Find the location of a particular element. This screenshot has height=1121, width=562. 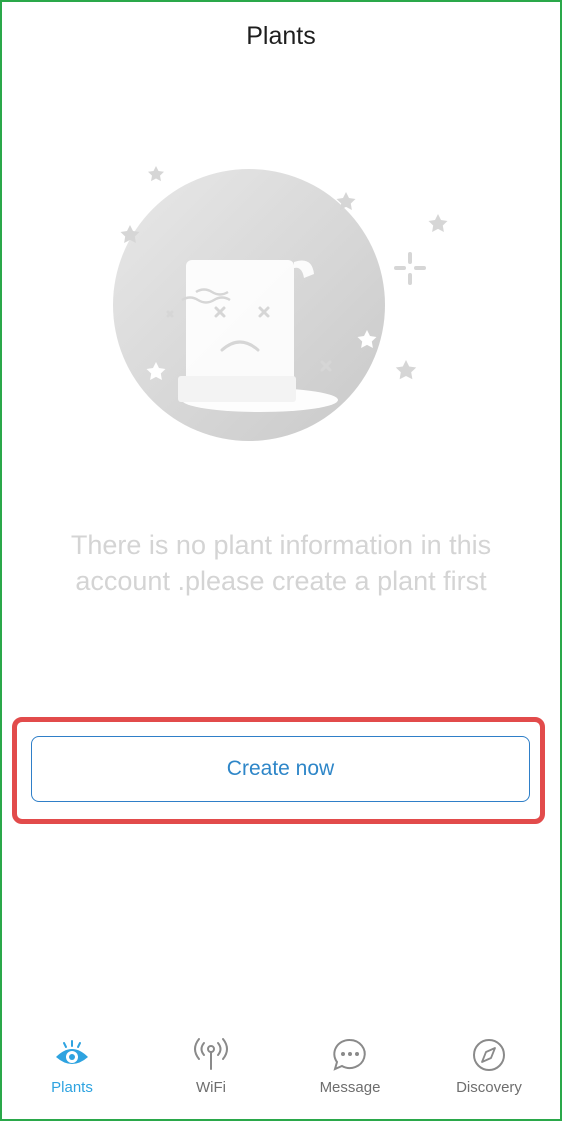

tab-plants: Plants is located at coordinates (72, 1063).